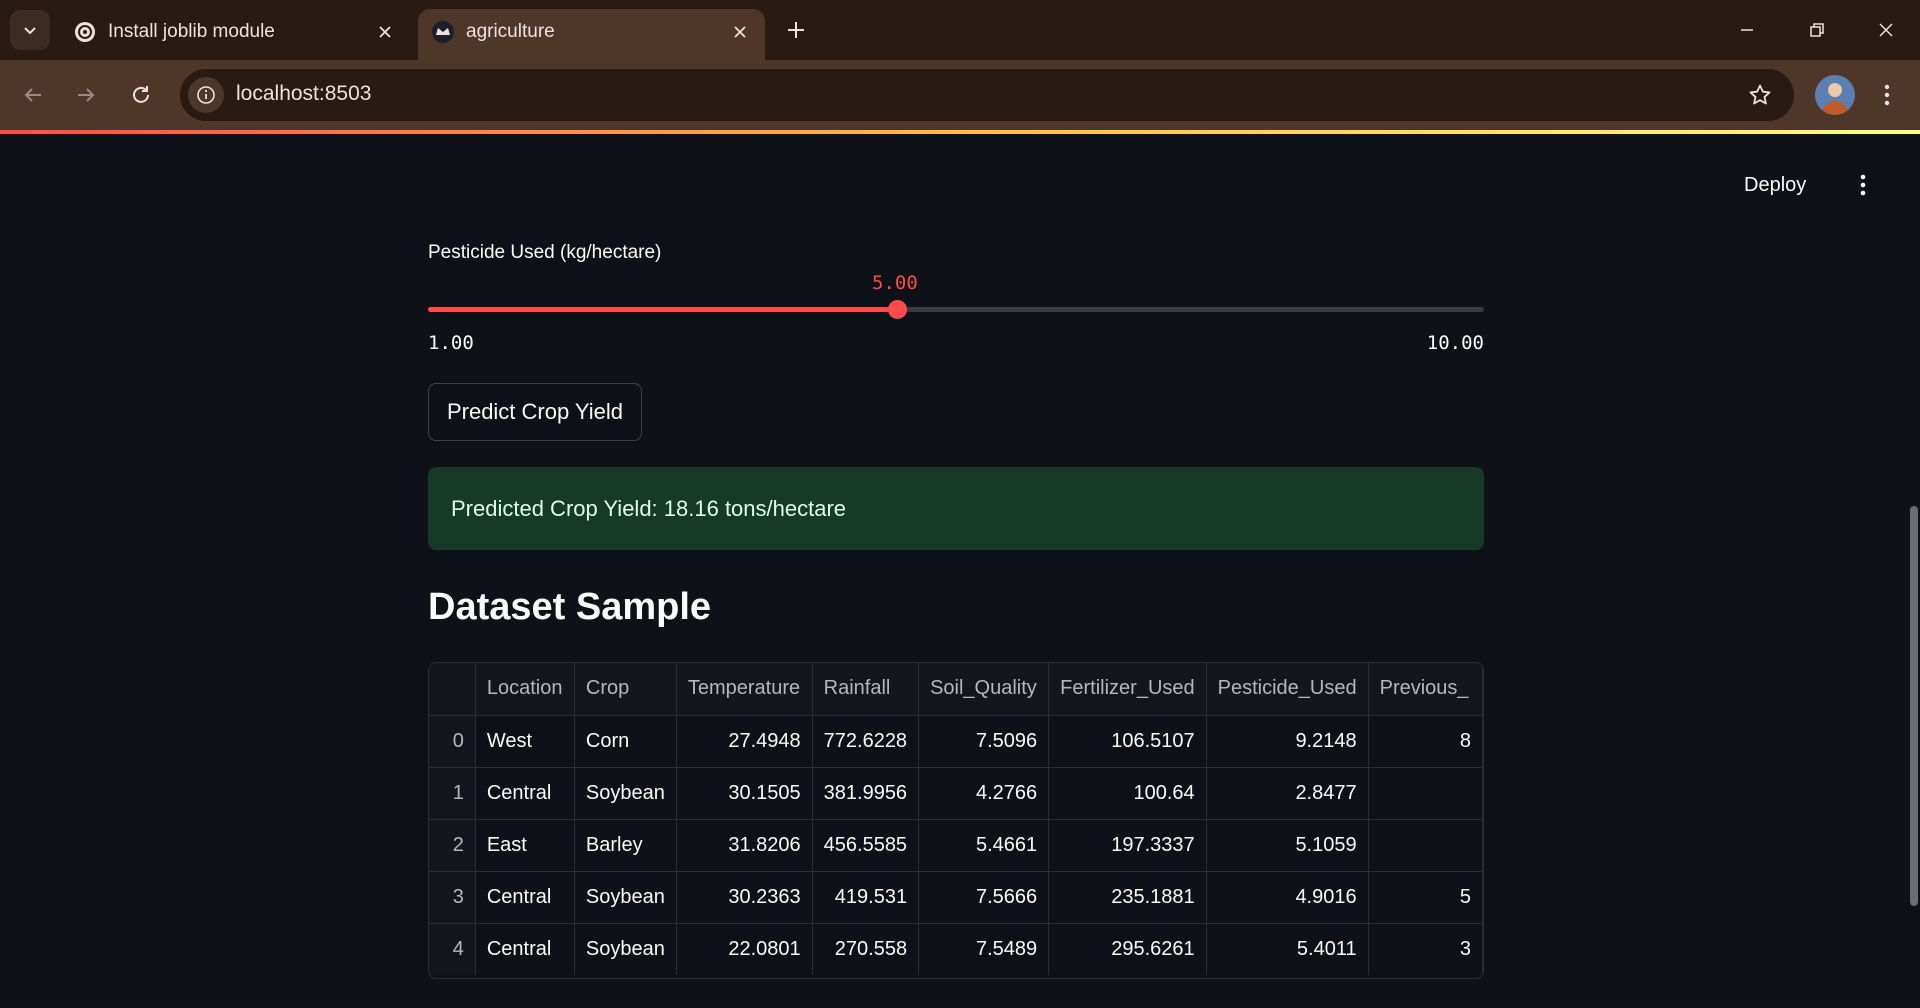 This screenshot has height=1008, width=1920. Describe the element at coordinates (1127, 949) in the screenshot. I see `table-cell: 295.6261` at that location.